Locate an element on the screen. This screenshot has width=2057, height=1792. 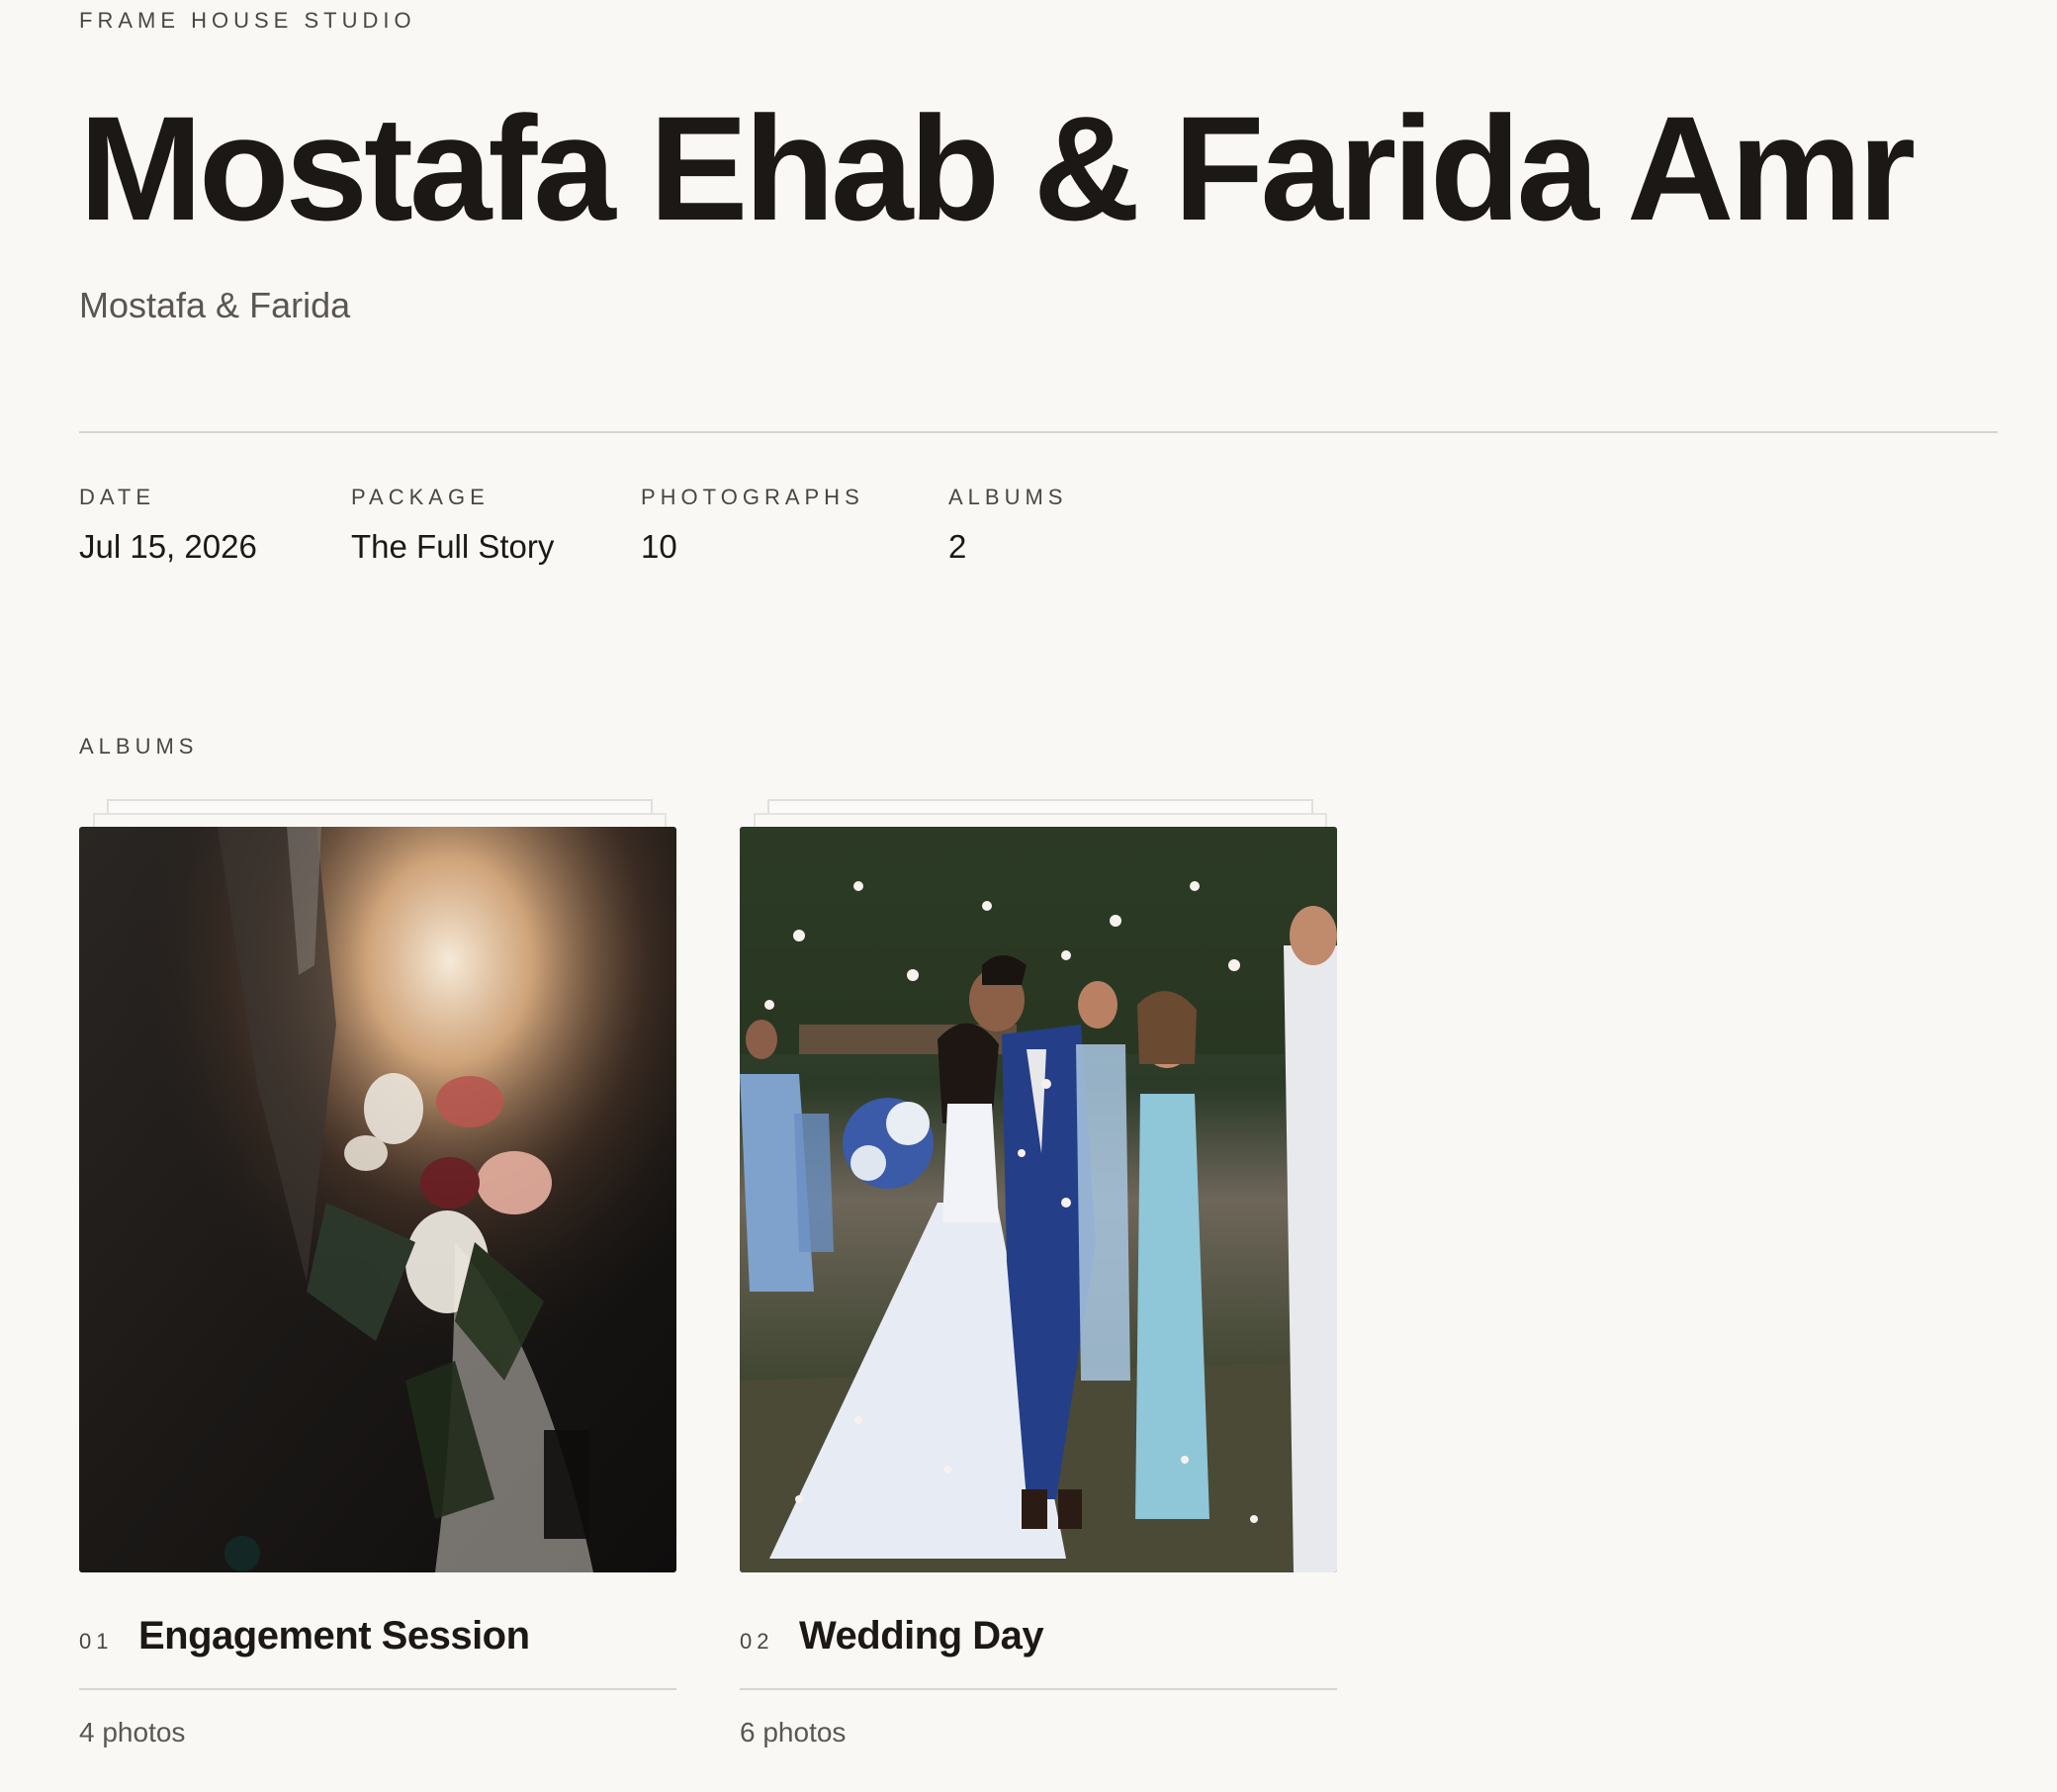
date-label: DATE is located at coordinates (117, 497).